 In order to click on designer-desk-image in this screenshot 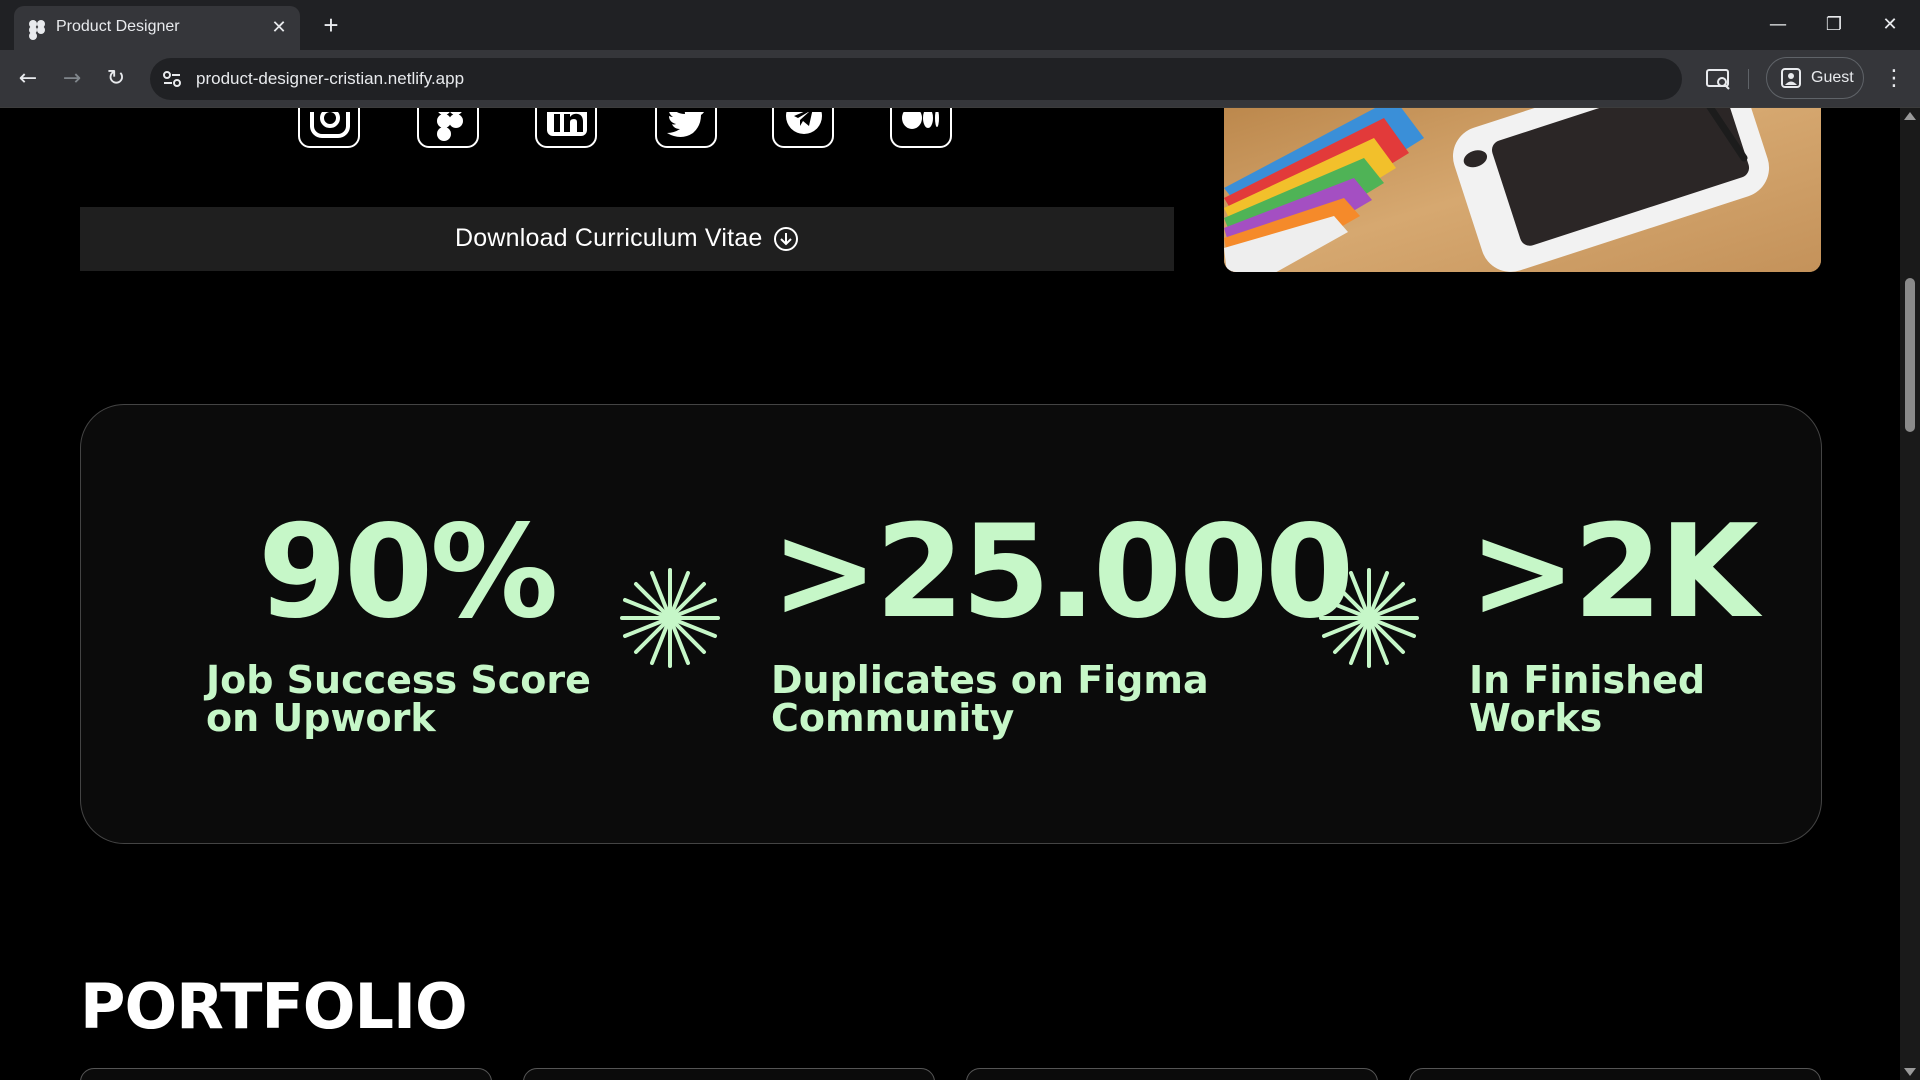, I will do `click(1522, 190)`.